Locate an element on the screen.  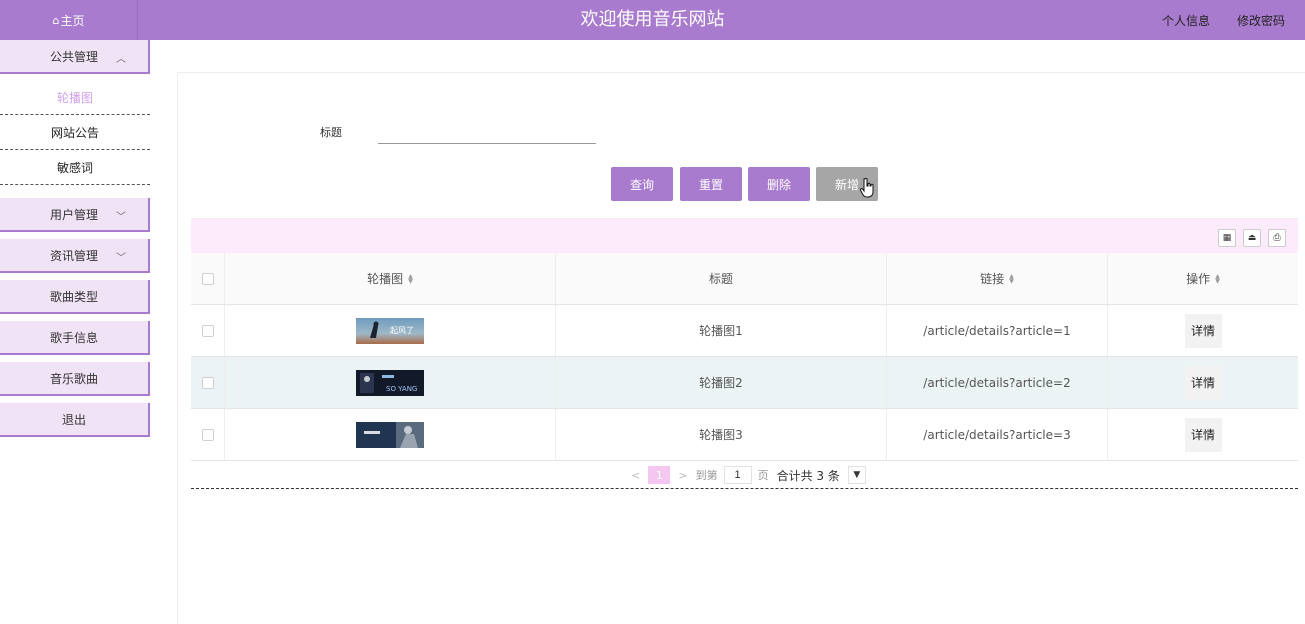
table-header: 轮播图 ▲ ▼ 标题 链接 ▲ ▼ 操作 ▲ ▼ is located at coordinates (744, 279).